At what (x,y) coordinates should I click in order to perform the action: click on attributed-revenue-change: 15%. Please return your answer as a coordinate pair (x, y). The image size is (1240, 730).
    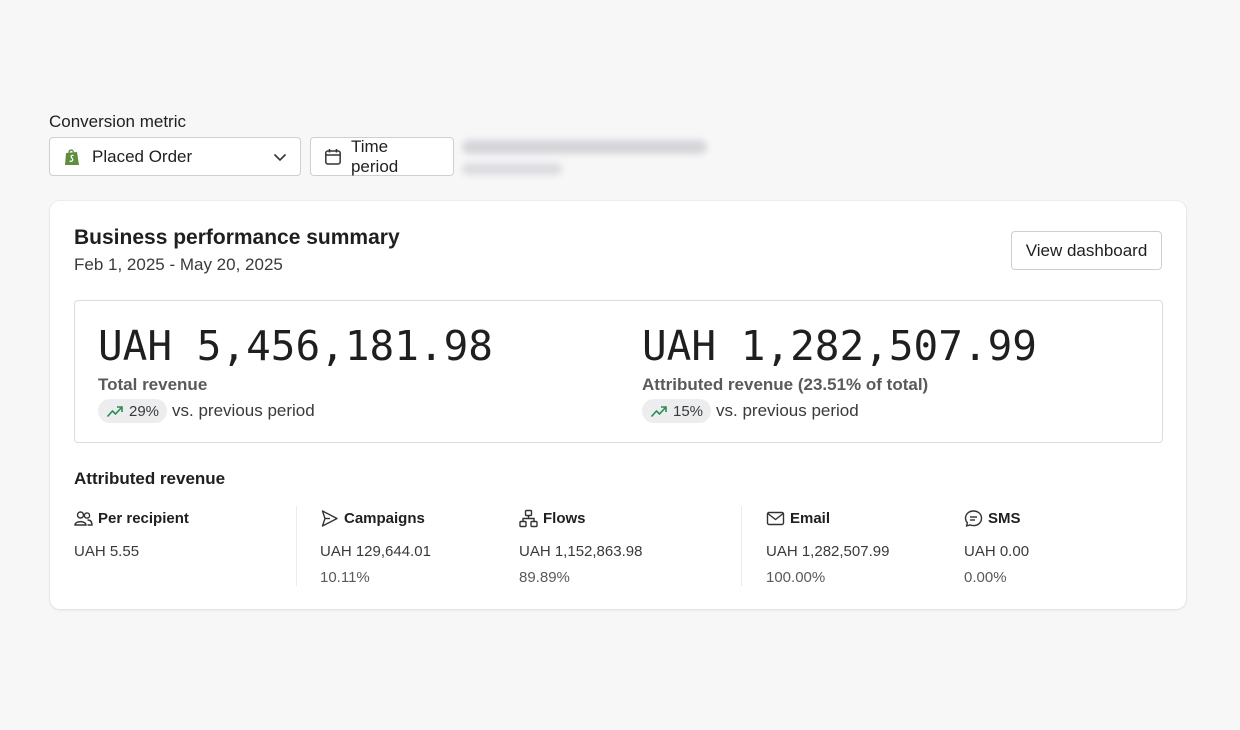
    Looking at the image, I should click on (688, 411).